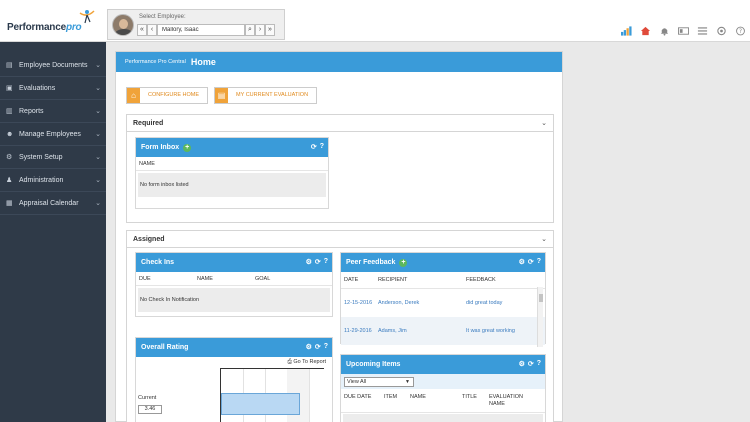 This screenshot has height=422, width=750. I want to click on upcoming-filter-bar: View All ▼, so click(443, 381).